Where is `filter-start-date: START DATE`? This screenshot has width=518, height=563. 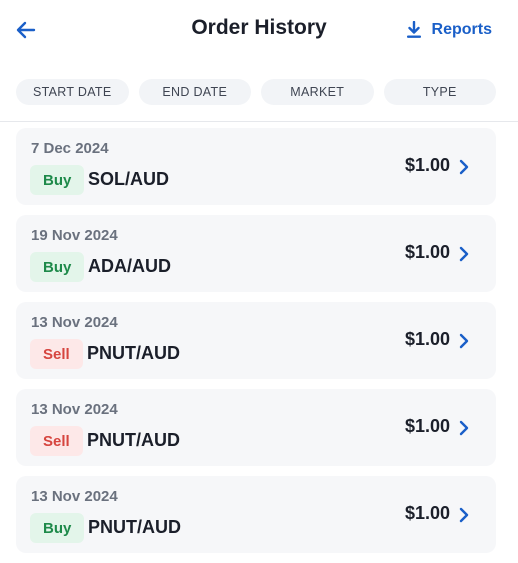 filter-start-date: START DATE is located at coordinates (72, 92).